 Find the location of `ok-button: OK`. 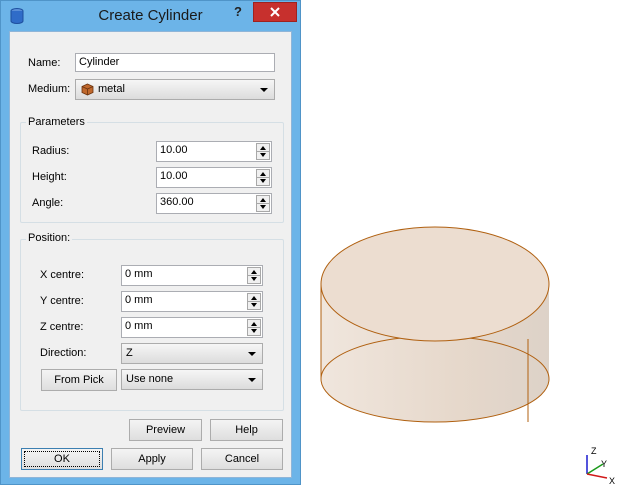

ok-button: OK is located at coordinates (62, 459).